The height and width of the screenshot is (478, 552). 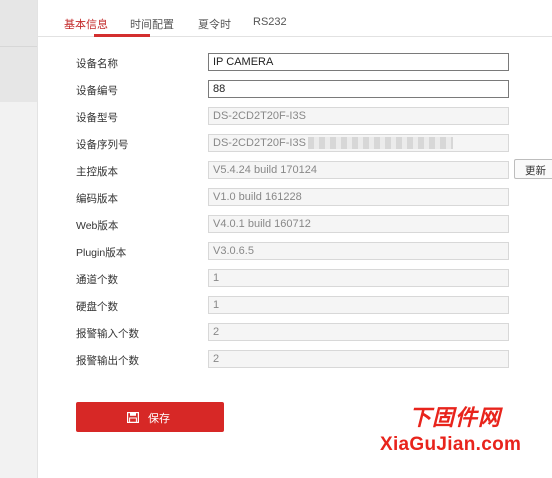 I want to click on update-button: 更新, so click(x=533, y=169).